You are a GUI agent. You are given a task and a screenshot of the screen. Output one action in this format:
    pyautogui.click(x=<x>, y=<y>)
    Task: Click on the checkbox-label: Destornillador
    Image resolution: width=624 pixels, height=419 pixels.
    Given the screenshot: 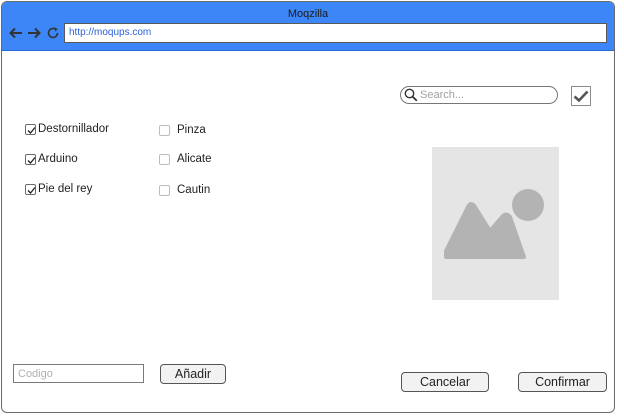 What is the action you would take?
    pyautogui.click(x=73, y=129)
    